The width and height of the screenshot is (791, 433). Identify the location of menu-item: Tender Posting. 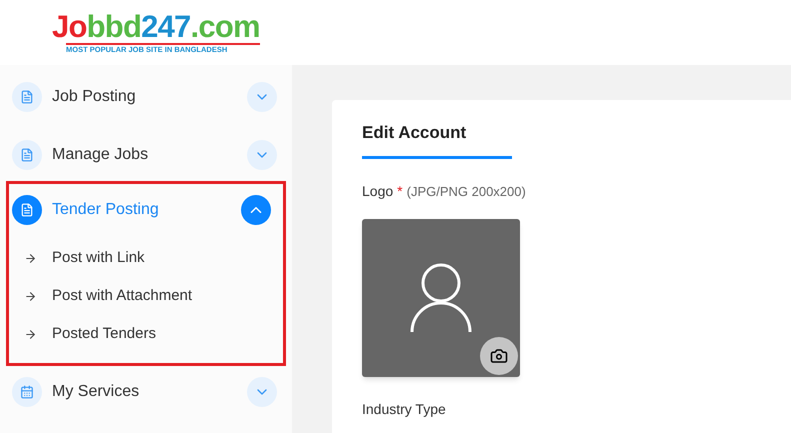
(143, 210).